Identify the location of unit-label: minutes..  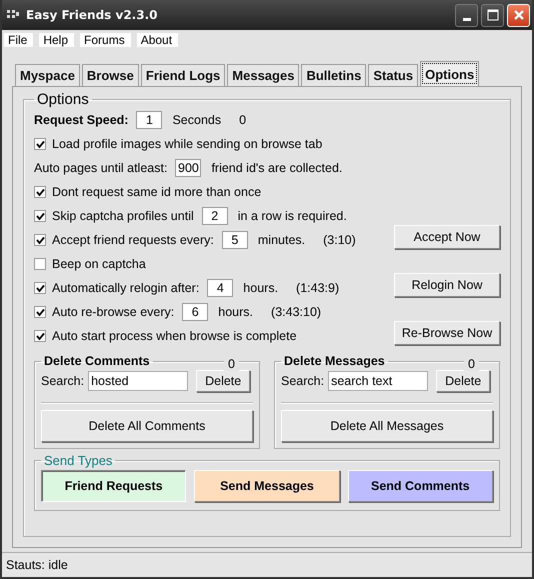
(282, 240).